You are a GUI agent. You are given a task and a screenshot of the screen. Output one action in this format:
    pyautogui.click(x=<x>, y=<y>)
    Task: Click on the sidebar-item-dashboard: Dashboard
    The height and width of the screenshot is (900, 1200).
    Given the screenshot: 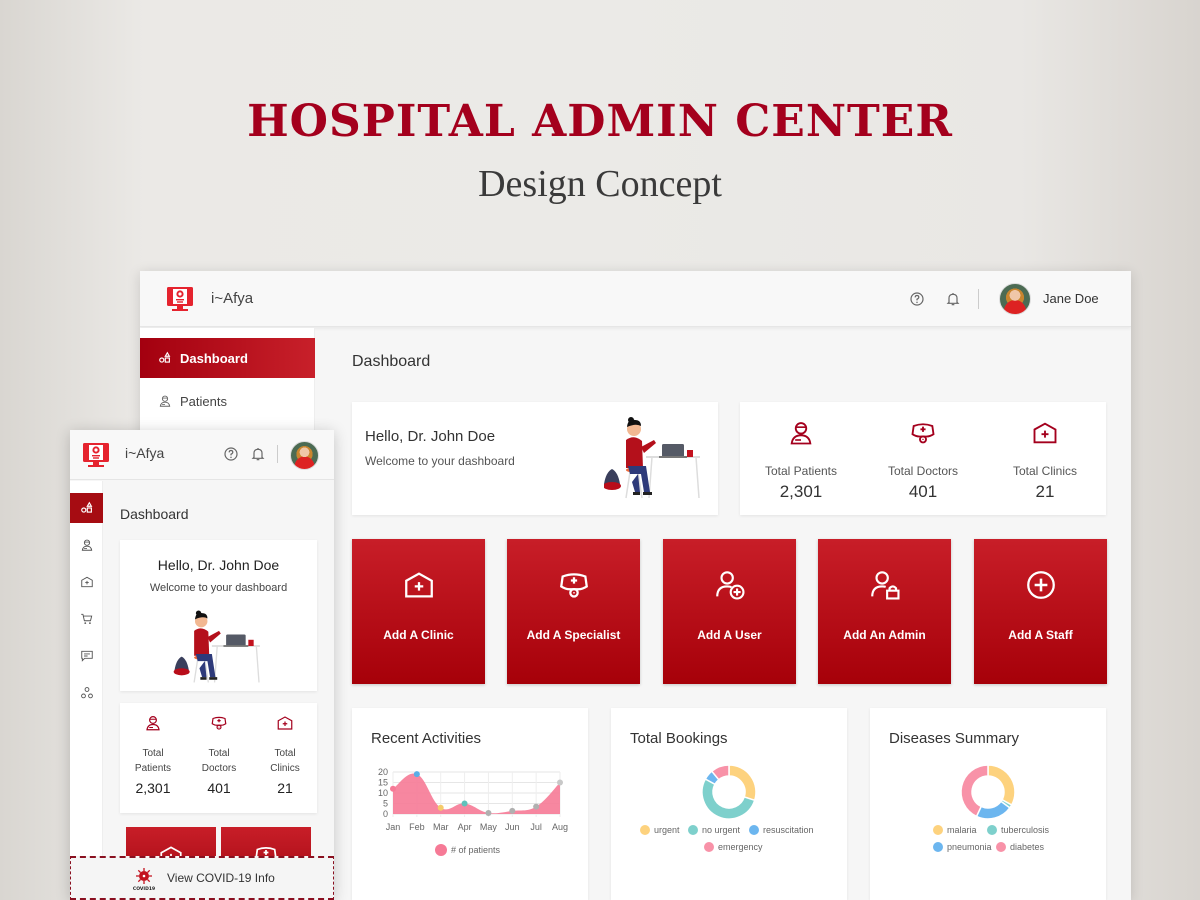 What is the action you would take?
    pyautogui.click(x=227, y=358)
    